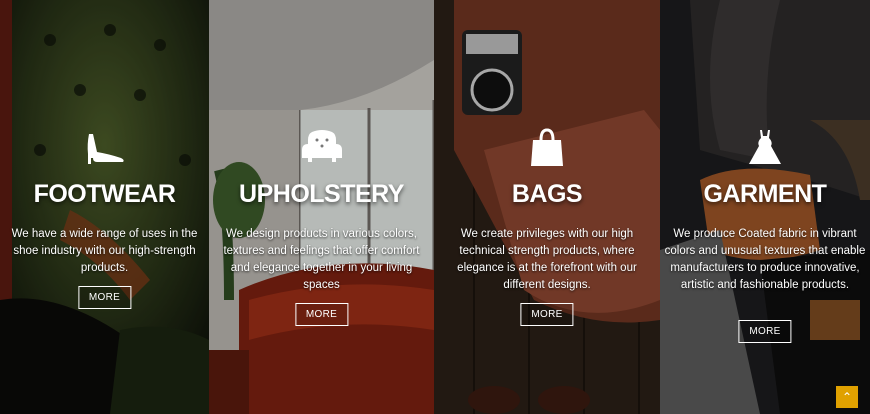  I want to click on panel-title: FOOTWEAR, so click(104, 194).